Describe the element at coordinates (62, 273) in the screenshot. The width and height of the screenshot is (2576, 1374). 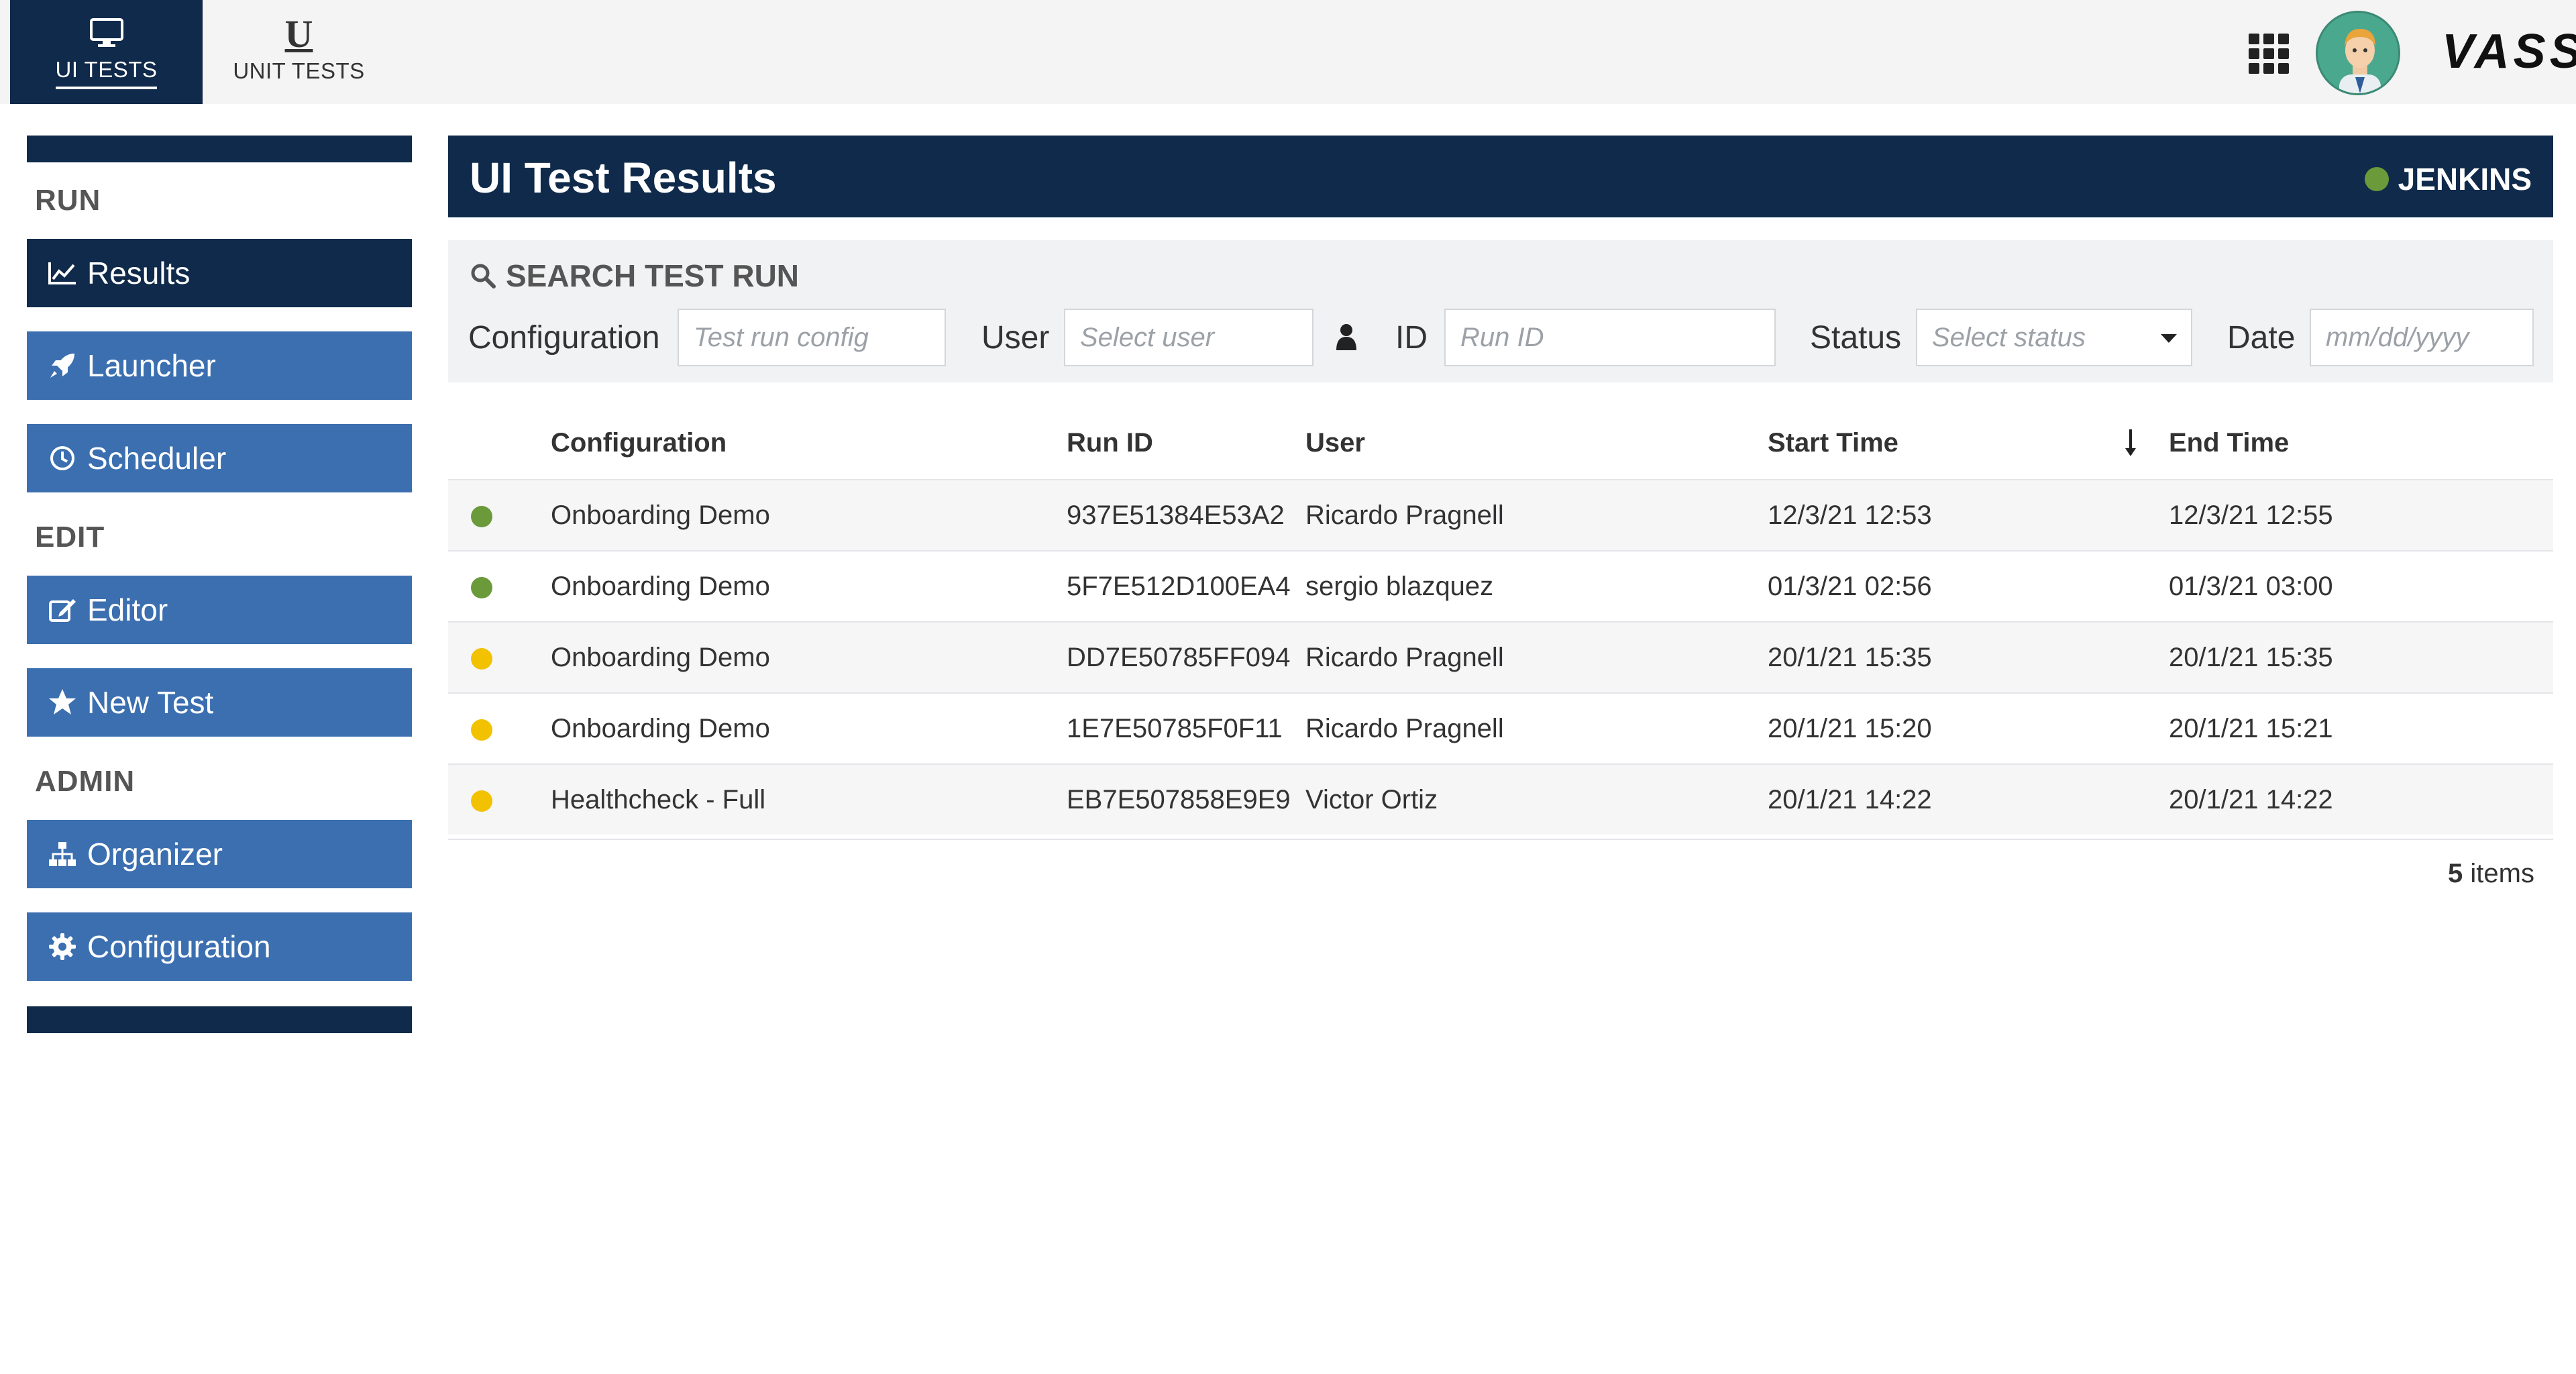
I see `chart-line-icon` at that location.